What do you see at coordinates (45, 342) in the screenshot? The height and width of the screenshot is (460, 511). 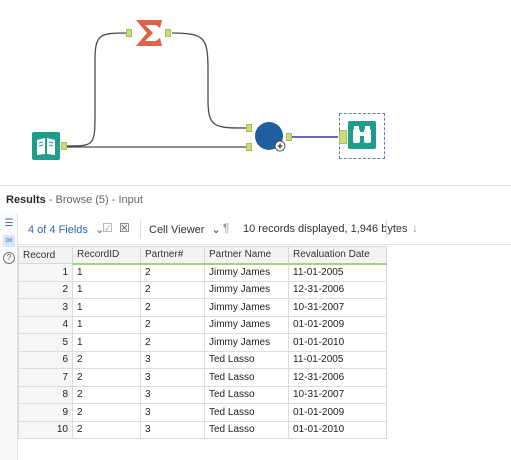 I see `record-cell: 5` at bounding box center [45, 342].